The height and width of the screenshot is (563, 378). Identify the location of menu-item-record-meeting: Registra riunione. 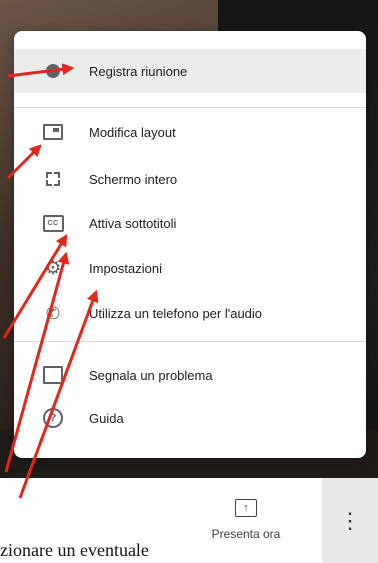
(190, 71).